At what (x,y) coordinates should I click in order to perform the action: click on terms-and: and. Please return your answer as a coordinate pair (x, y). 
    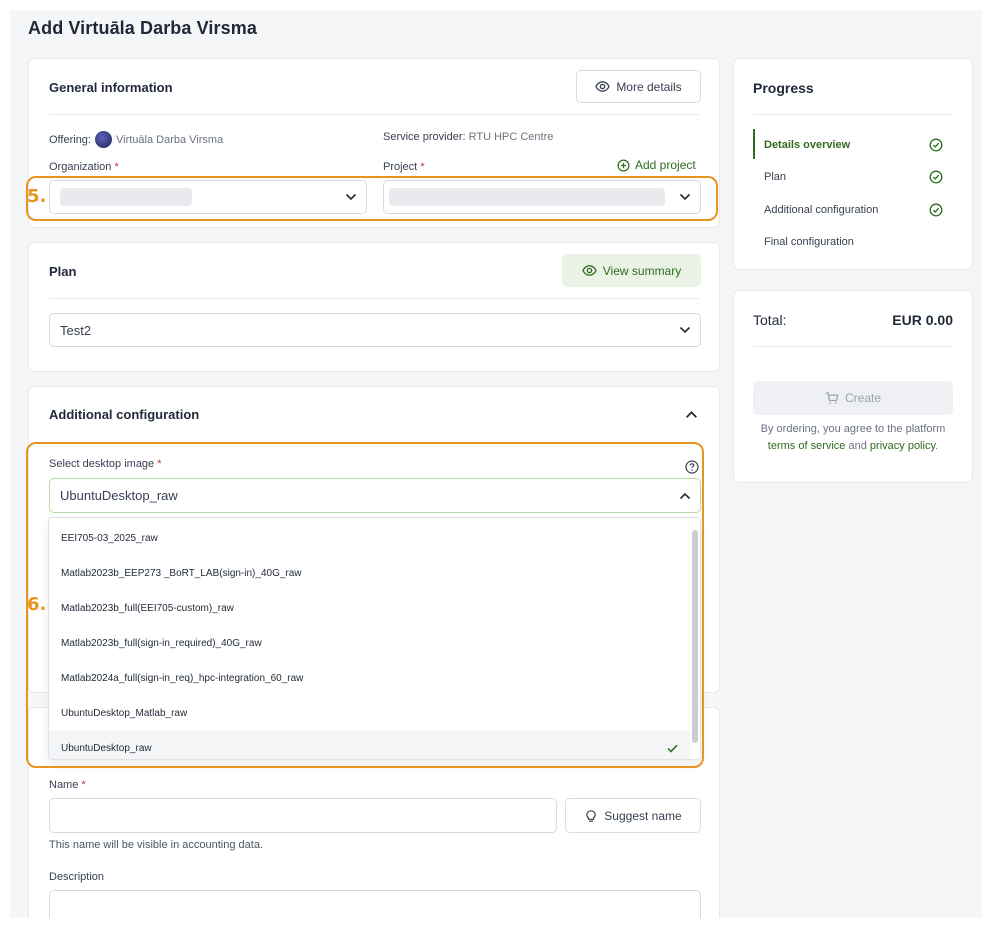
    Looking at the image, I should click on (857, 446).